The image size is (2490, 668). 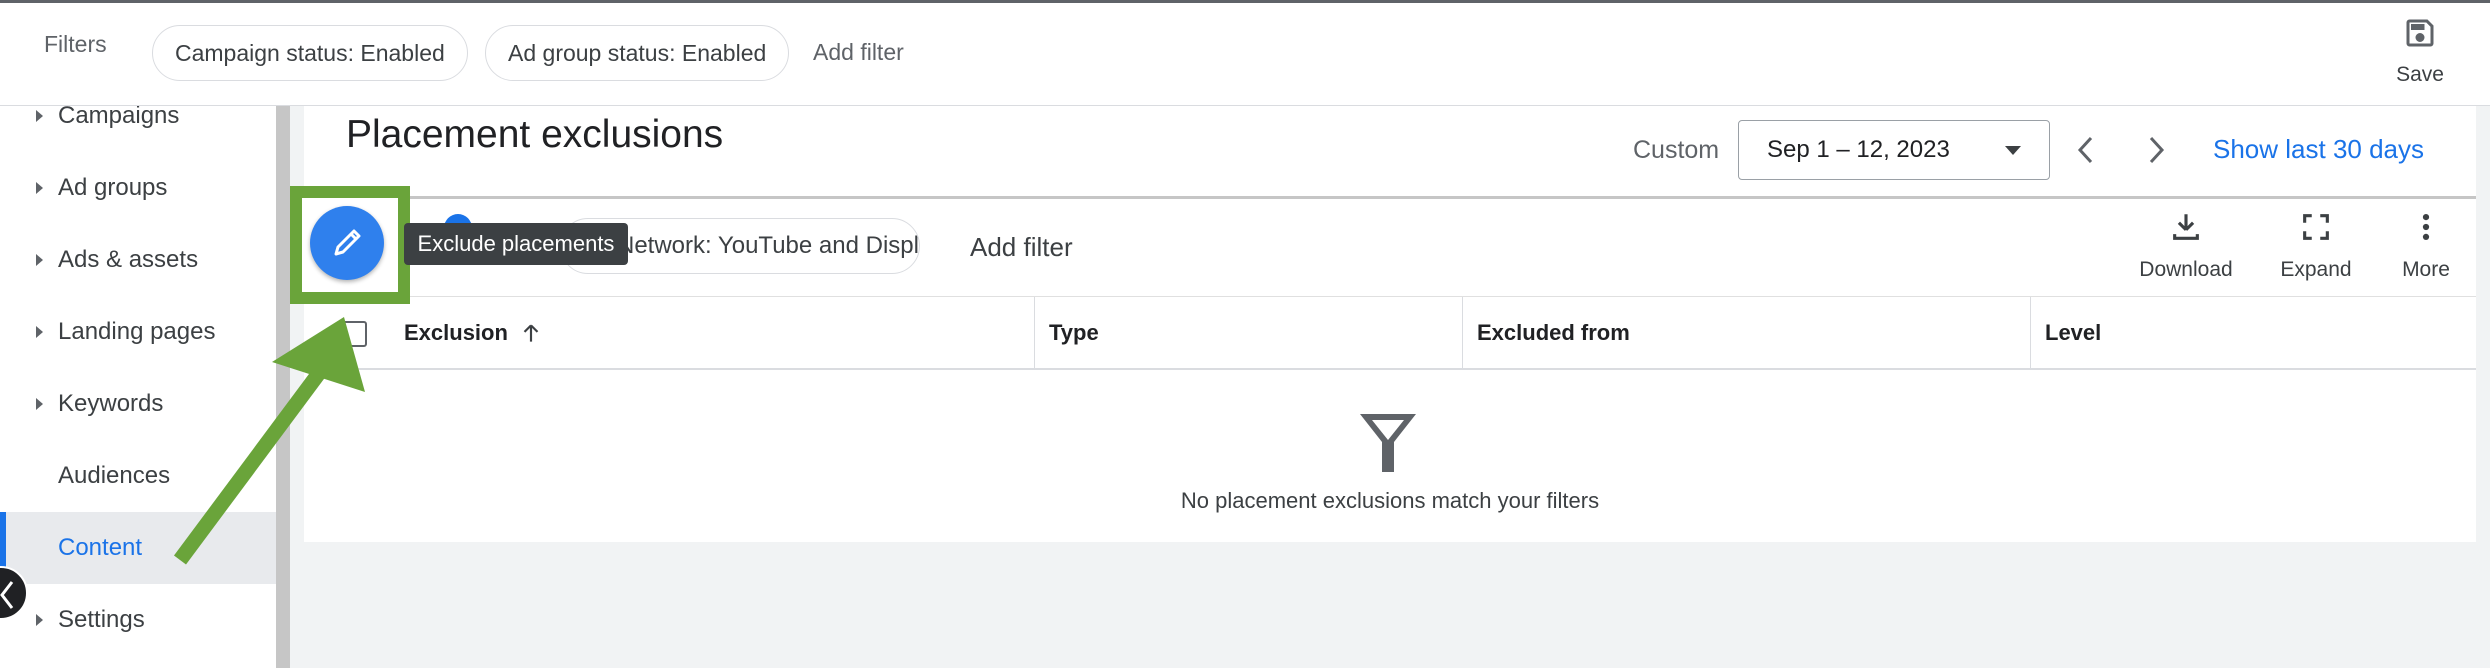 What do you see at coordinates (75, 44) in the screenshot?
I see `filters-label: Filters` at bounding box center [75, 44].